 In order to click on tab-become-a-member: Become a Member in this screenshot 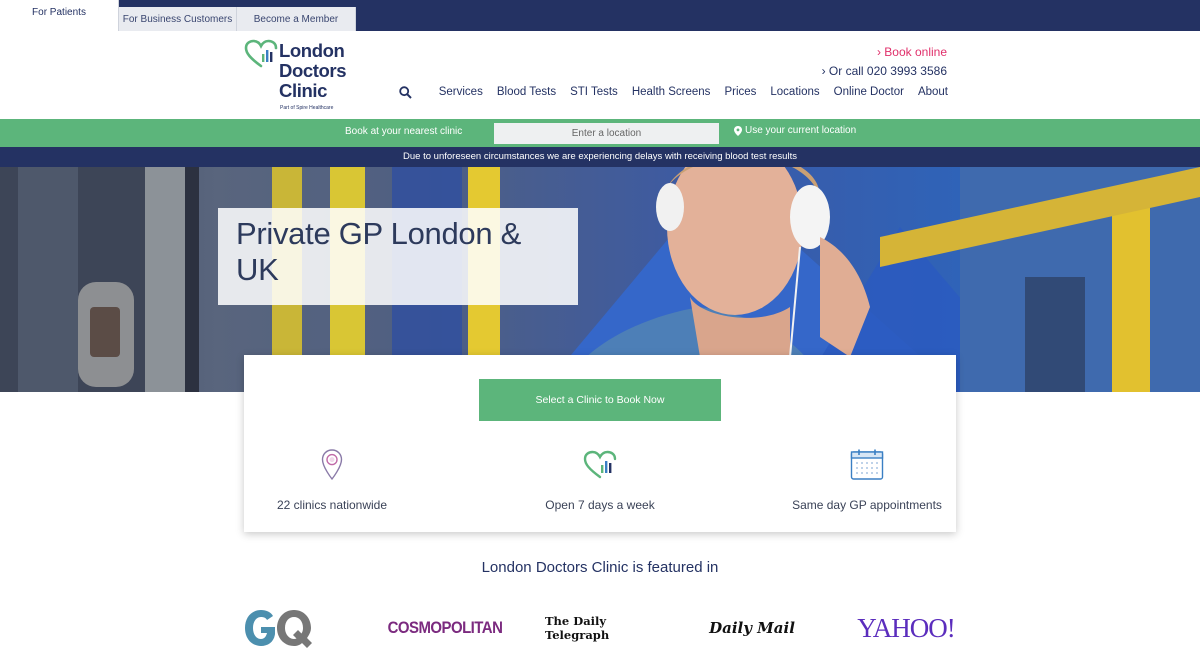, I will do `click(296, 19)`.